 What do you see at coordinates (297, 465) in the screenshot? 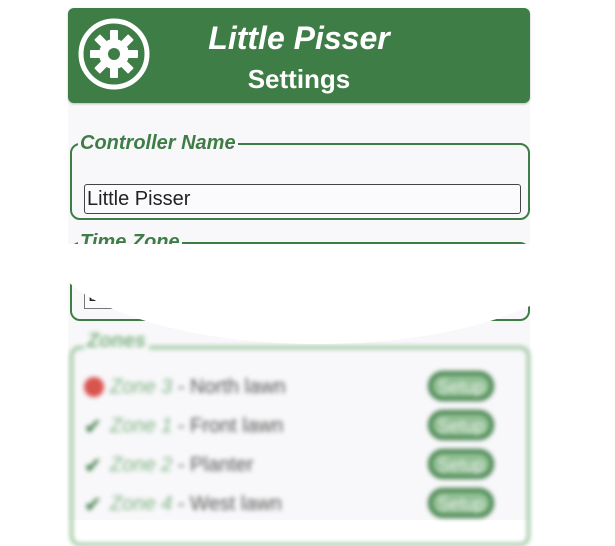
I see `zone-row: ✔ Zone 2 - Planter Setup` at bounding box center [297, 465].